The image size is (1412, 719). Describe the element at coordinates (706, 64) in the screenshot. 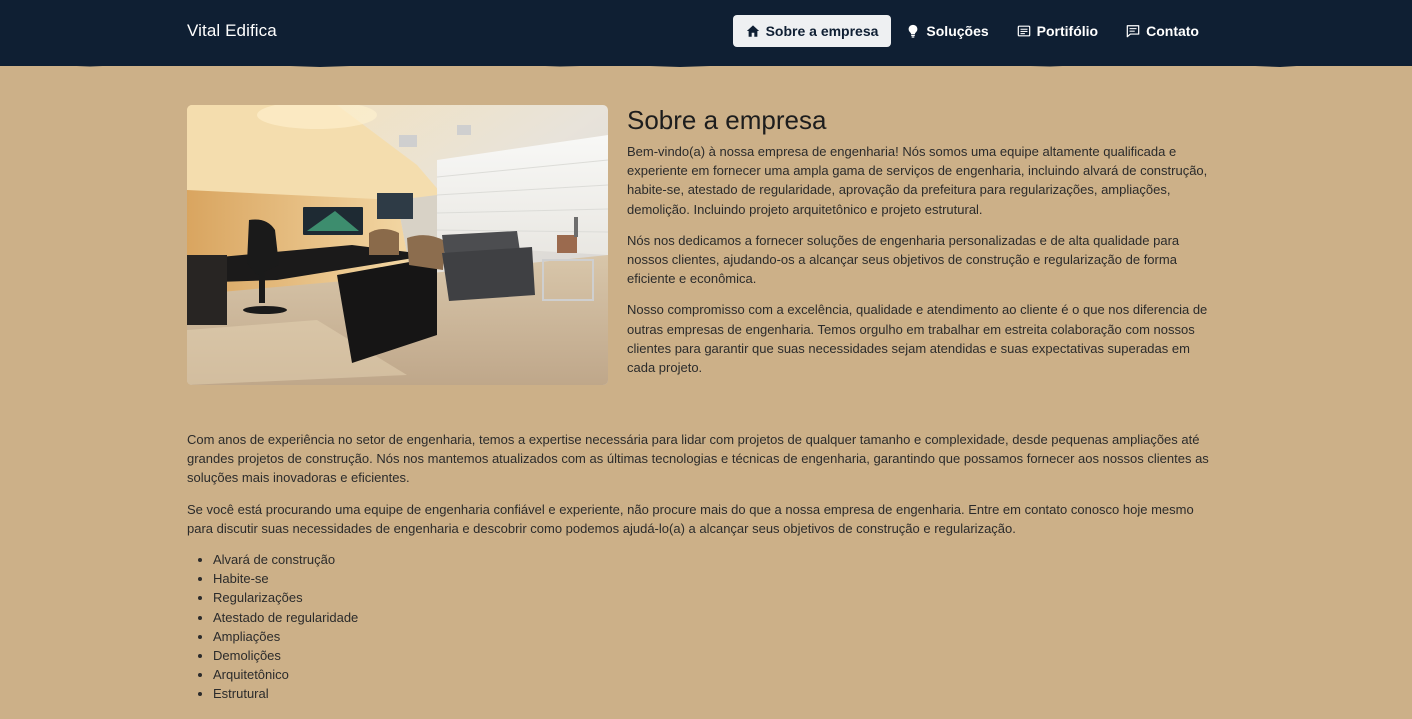

I see `torn-paper-edge` at that location.